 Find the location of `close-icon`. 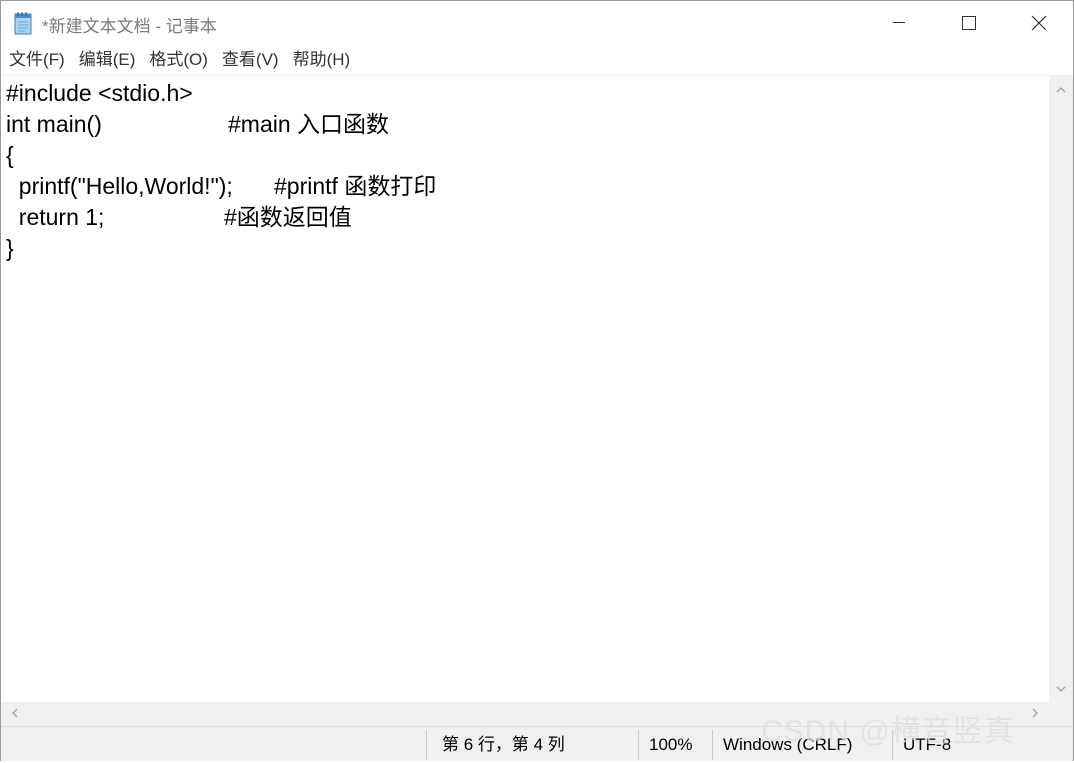

close-icon is located at coordinates (1039, 23).